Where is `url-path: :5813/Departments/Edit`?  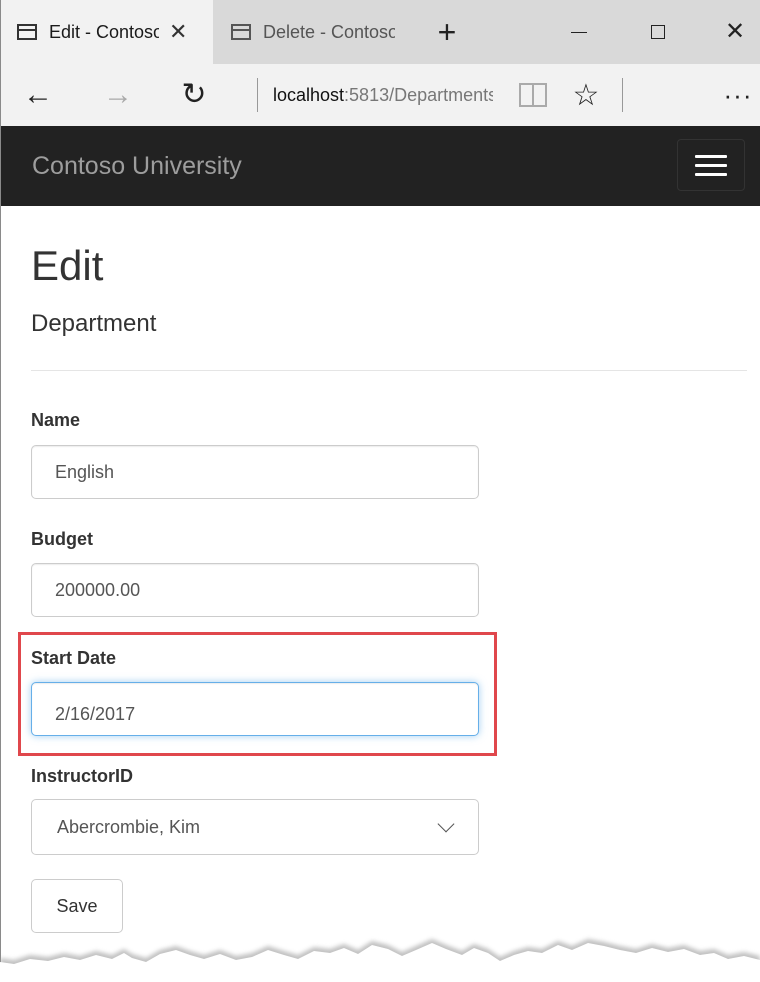
url-path: :5813/Departments/Edit is located at coordinates (418, 94).